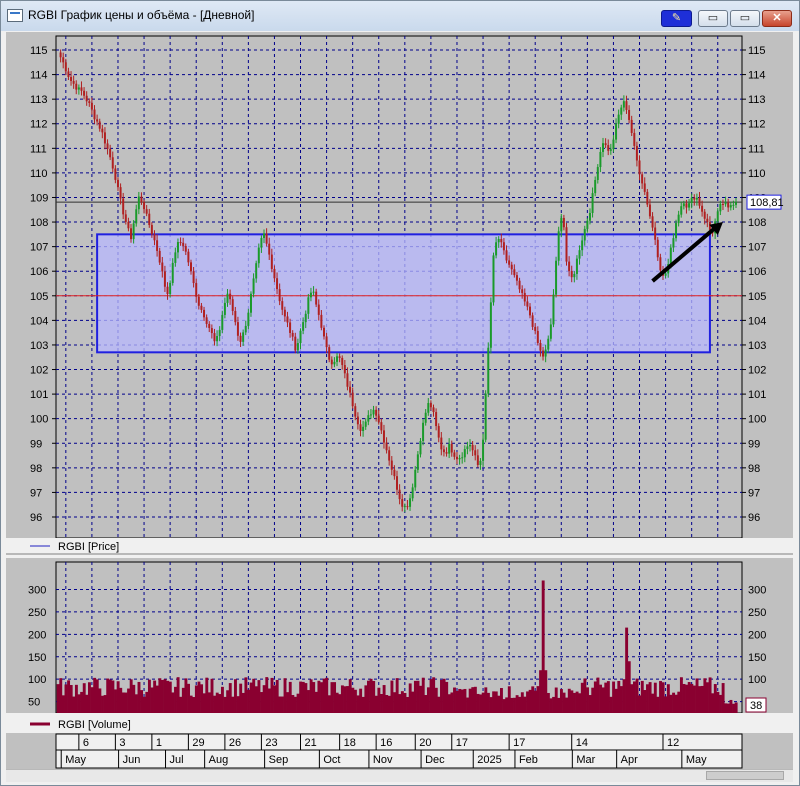  What do you see at coordinates (39, 272) in the screenshot?
I see `price-y-tick-left: 106` at bounding box center [39, 272].